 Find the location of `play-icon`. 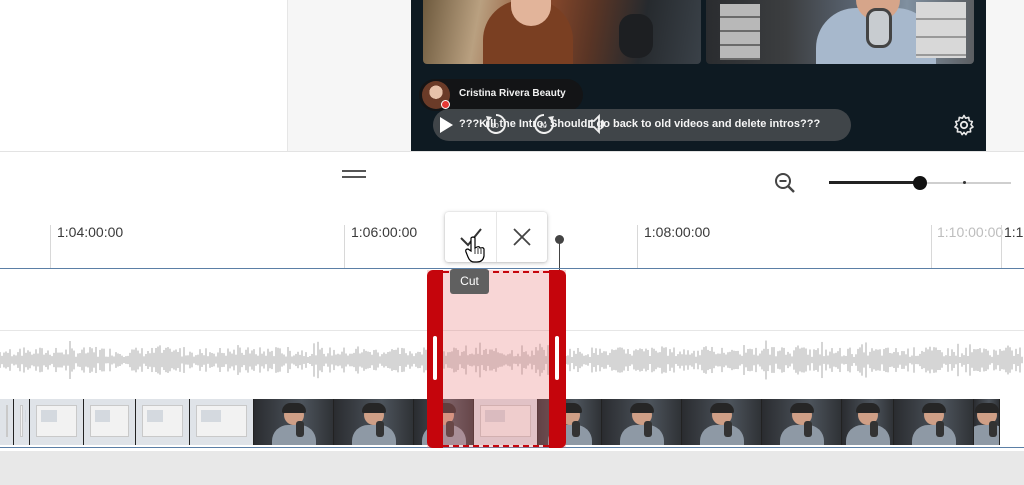

play-icon is located at coordinates (446, 125).